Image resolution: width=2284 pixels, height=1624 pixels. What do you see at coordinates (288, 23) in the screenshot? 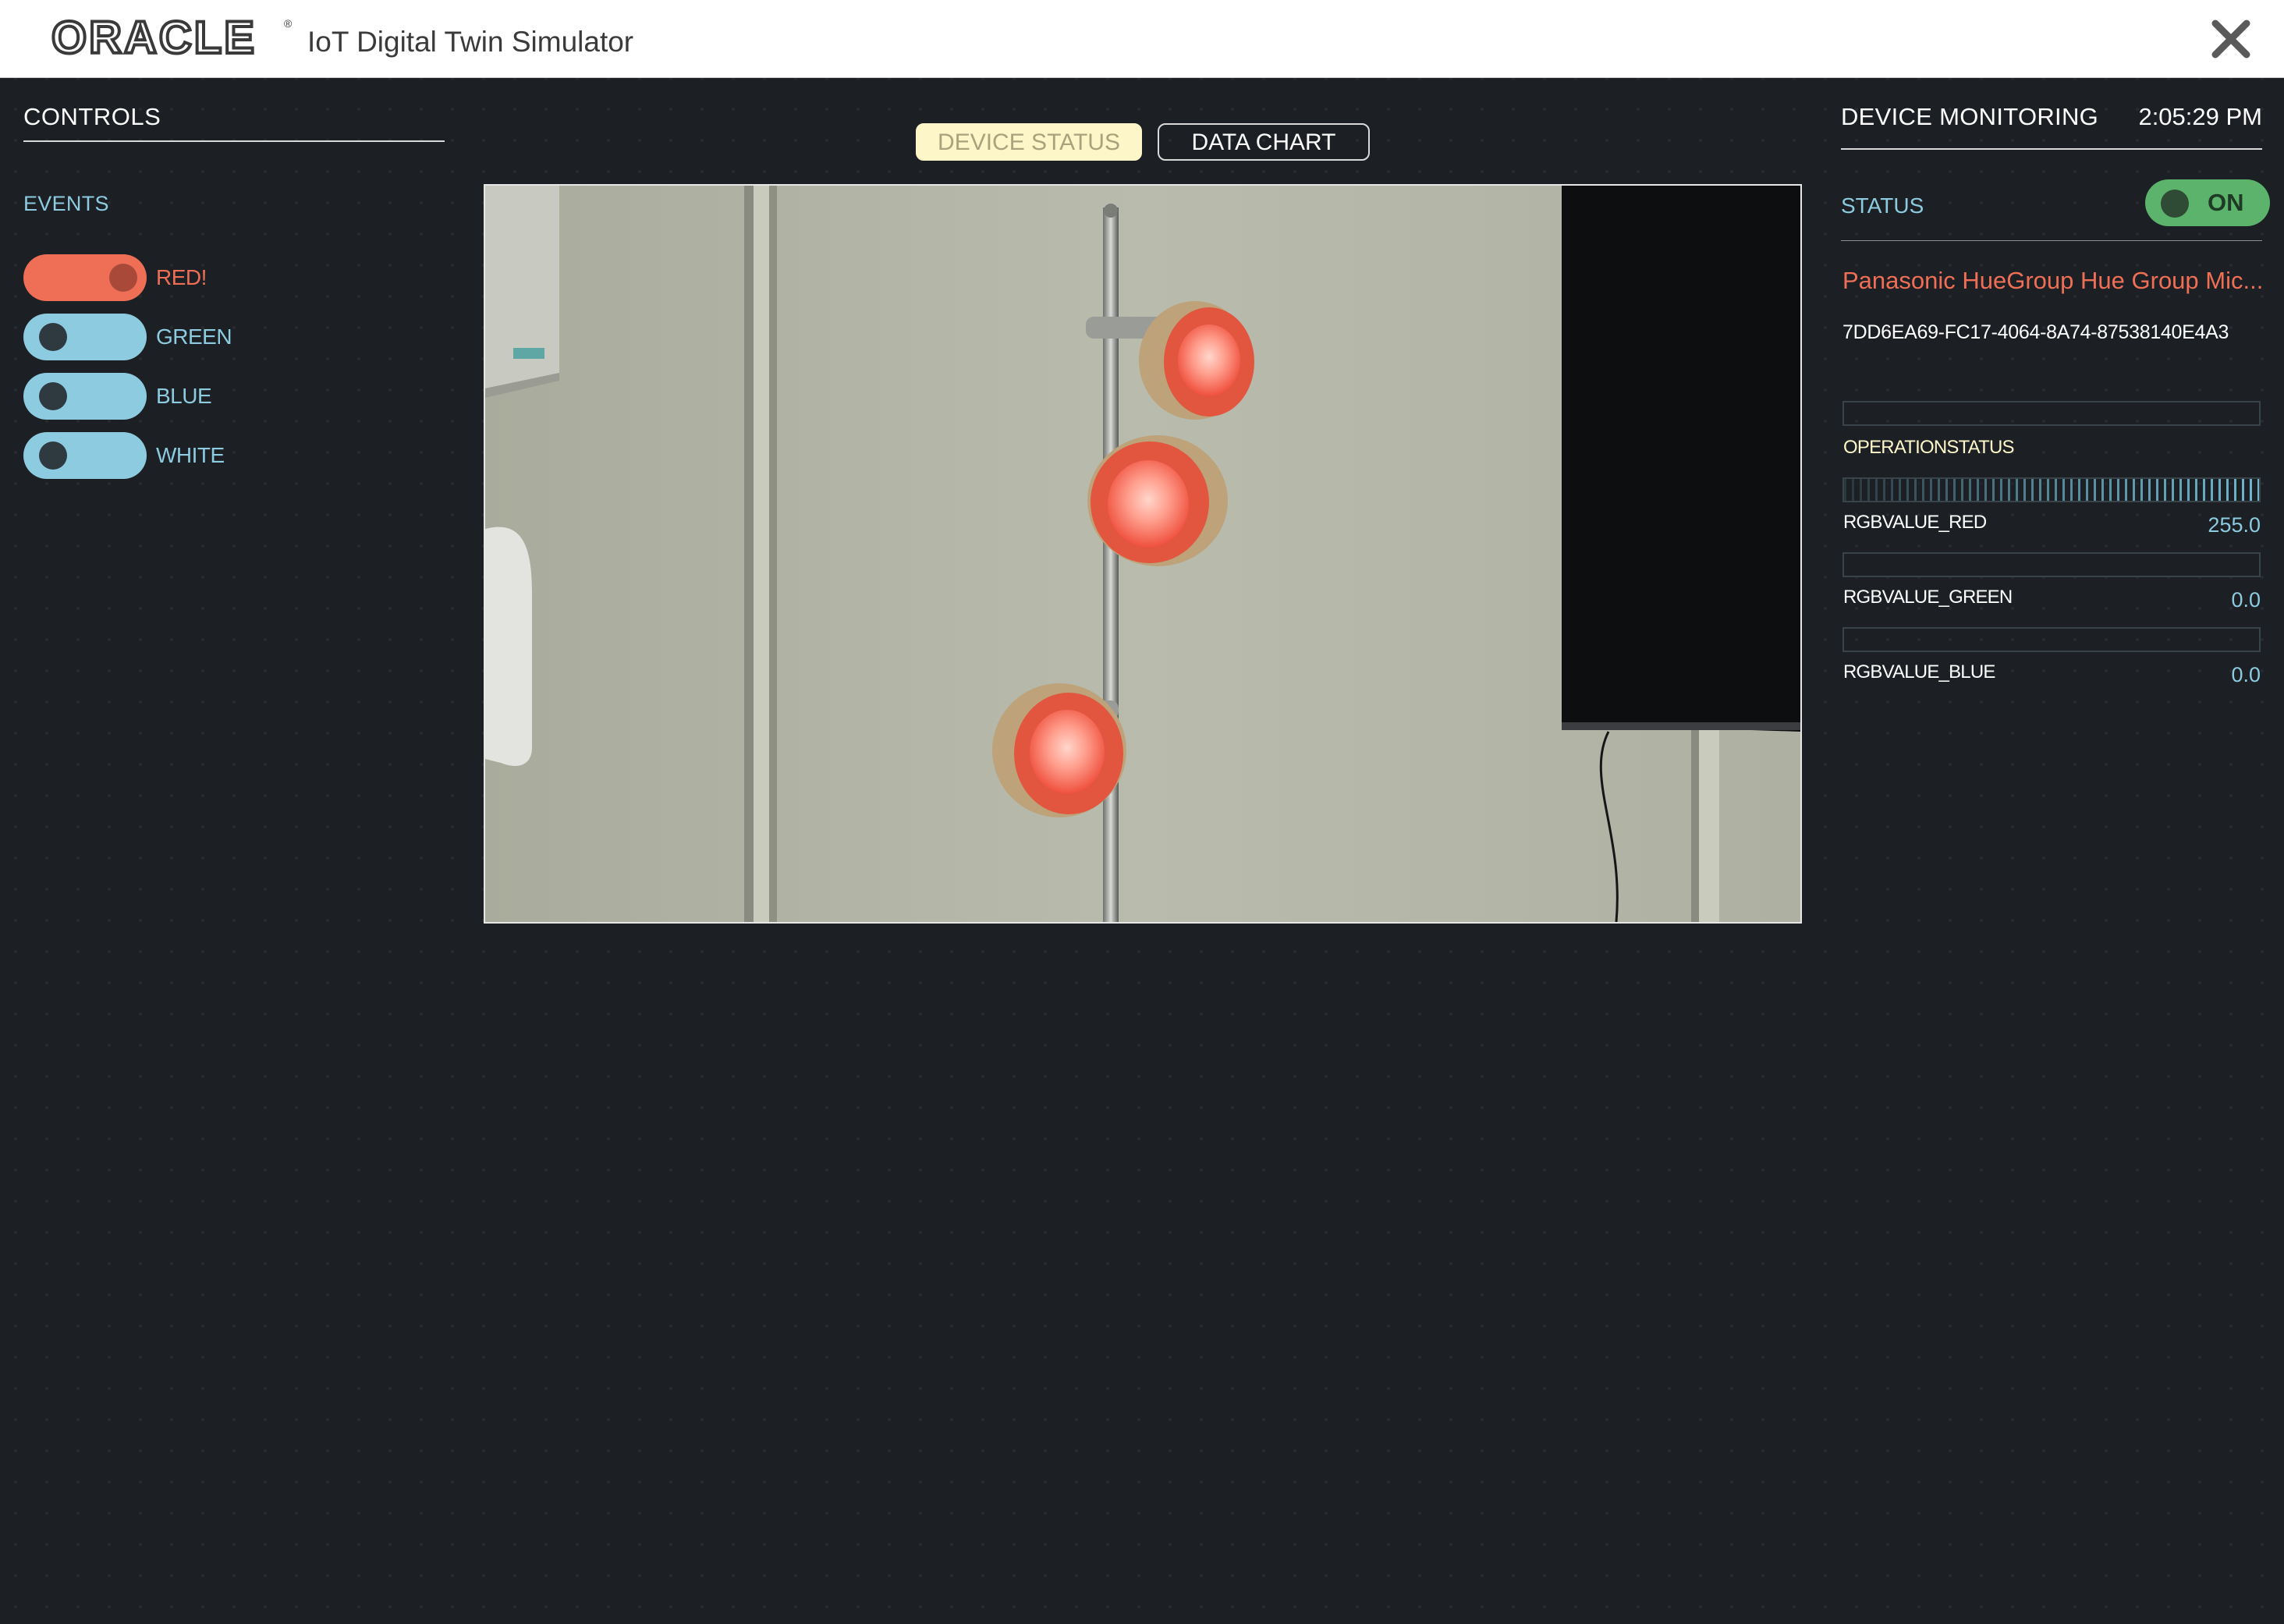
I see `registered-mark: ®` at bounding box center [288, 23].